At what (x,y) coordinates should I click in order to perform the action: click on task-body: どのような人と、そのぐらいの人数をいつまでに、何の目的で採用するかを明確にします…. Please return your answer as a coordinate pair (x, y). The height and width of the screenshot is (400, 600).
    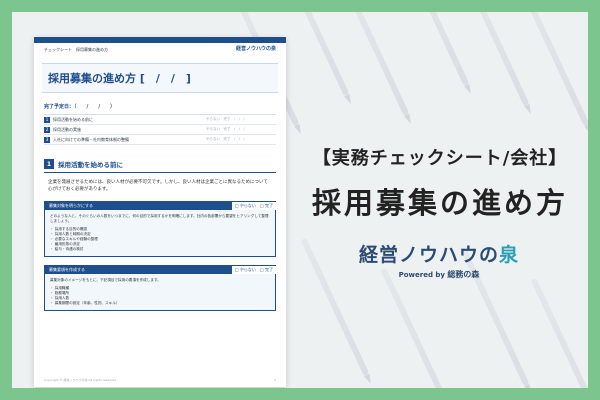
    Looking at the image, I should click on (160, 233).